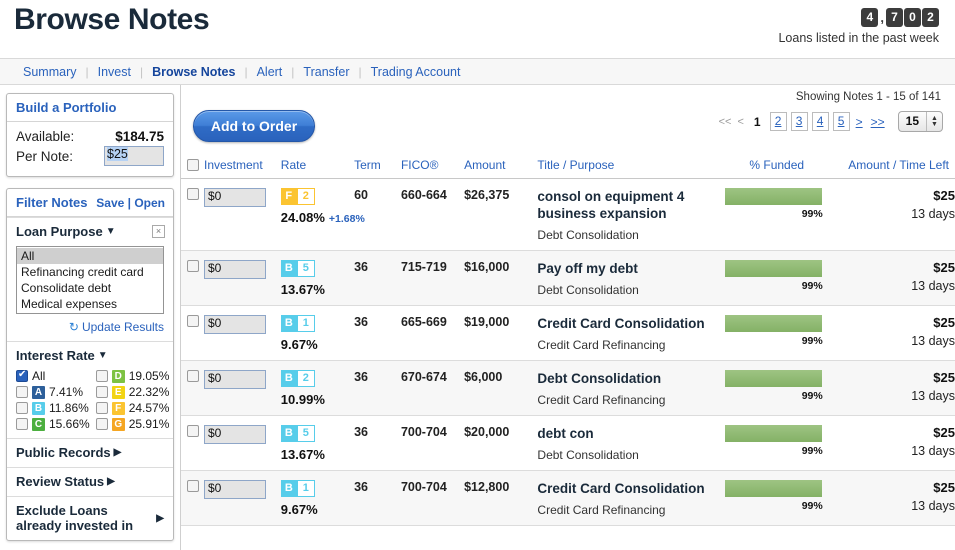 The image size is (955, 550). Describe the element at coordinates (799, 121) in the screenshot. I see `pagination-page-3: 3` at that location.